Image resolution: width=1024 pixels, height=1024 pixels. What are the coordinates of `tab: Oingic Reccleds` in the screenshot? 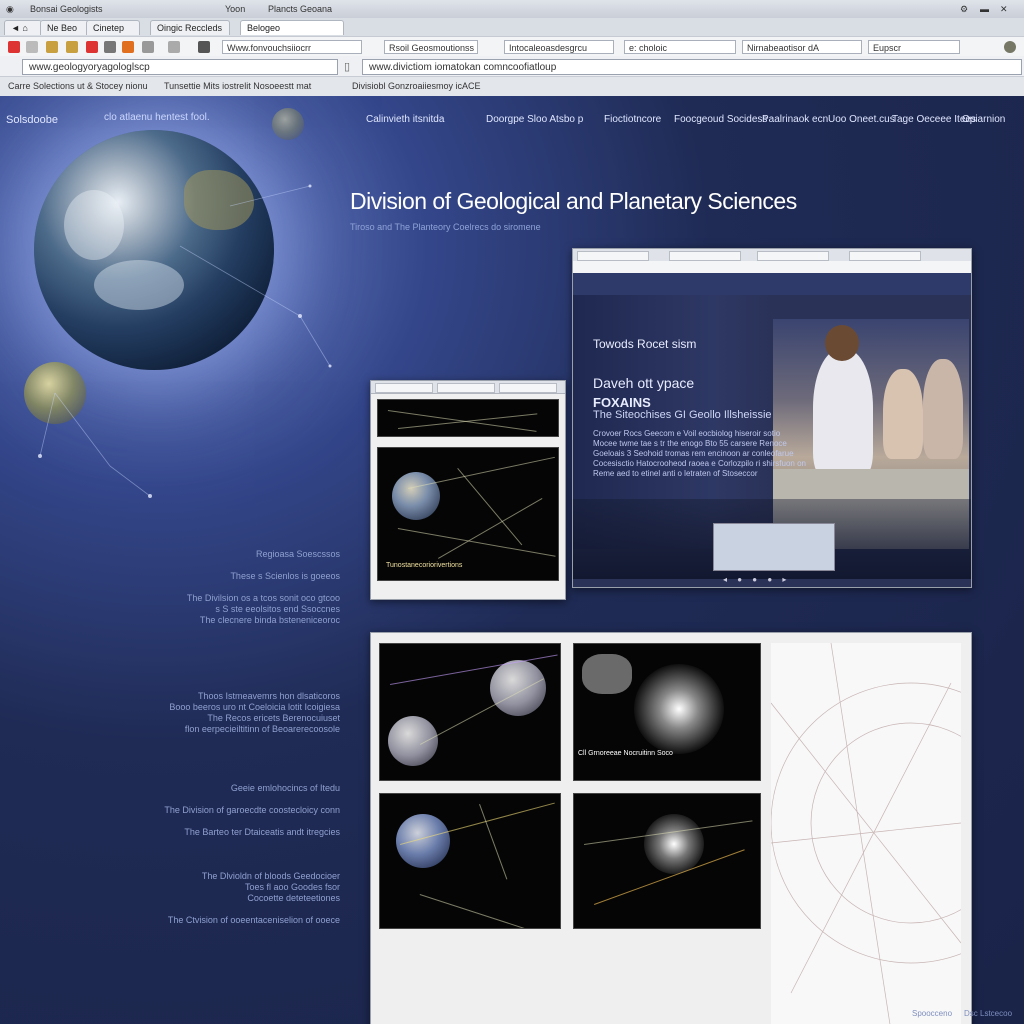 It's located at (190, 27).